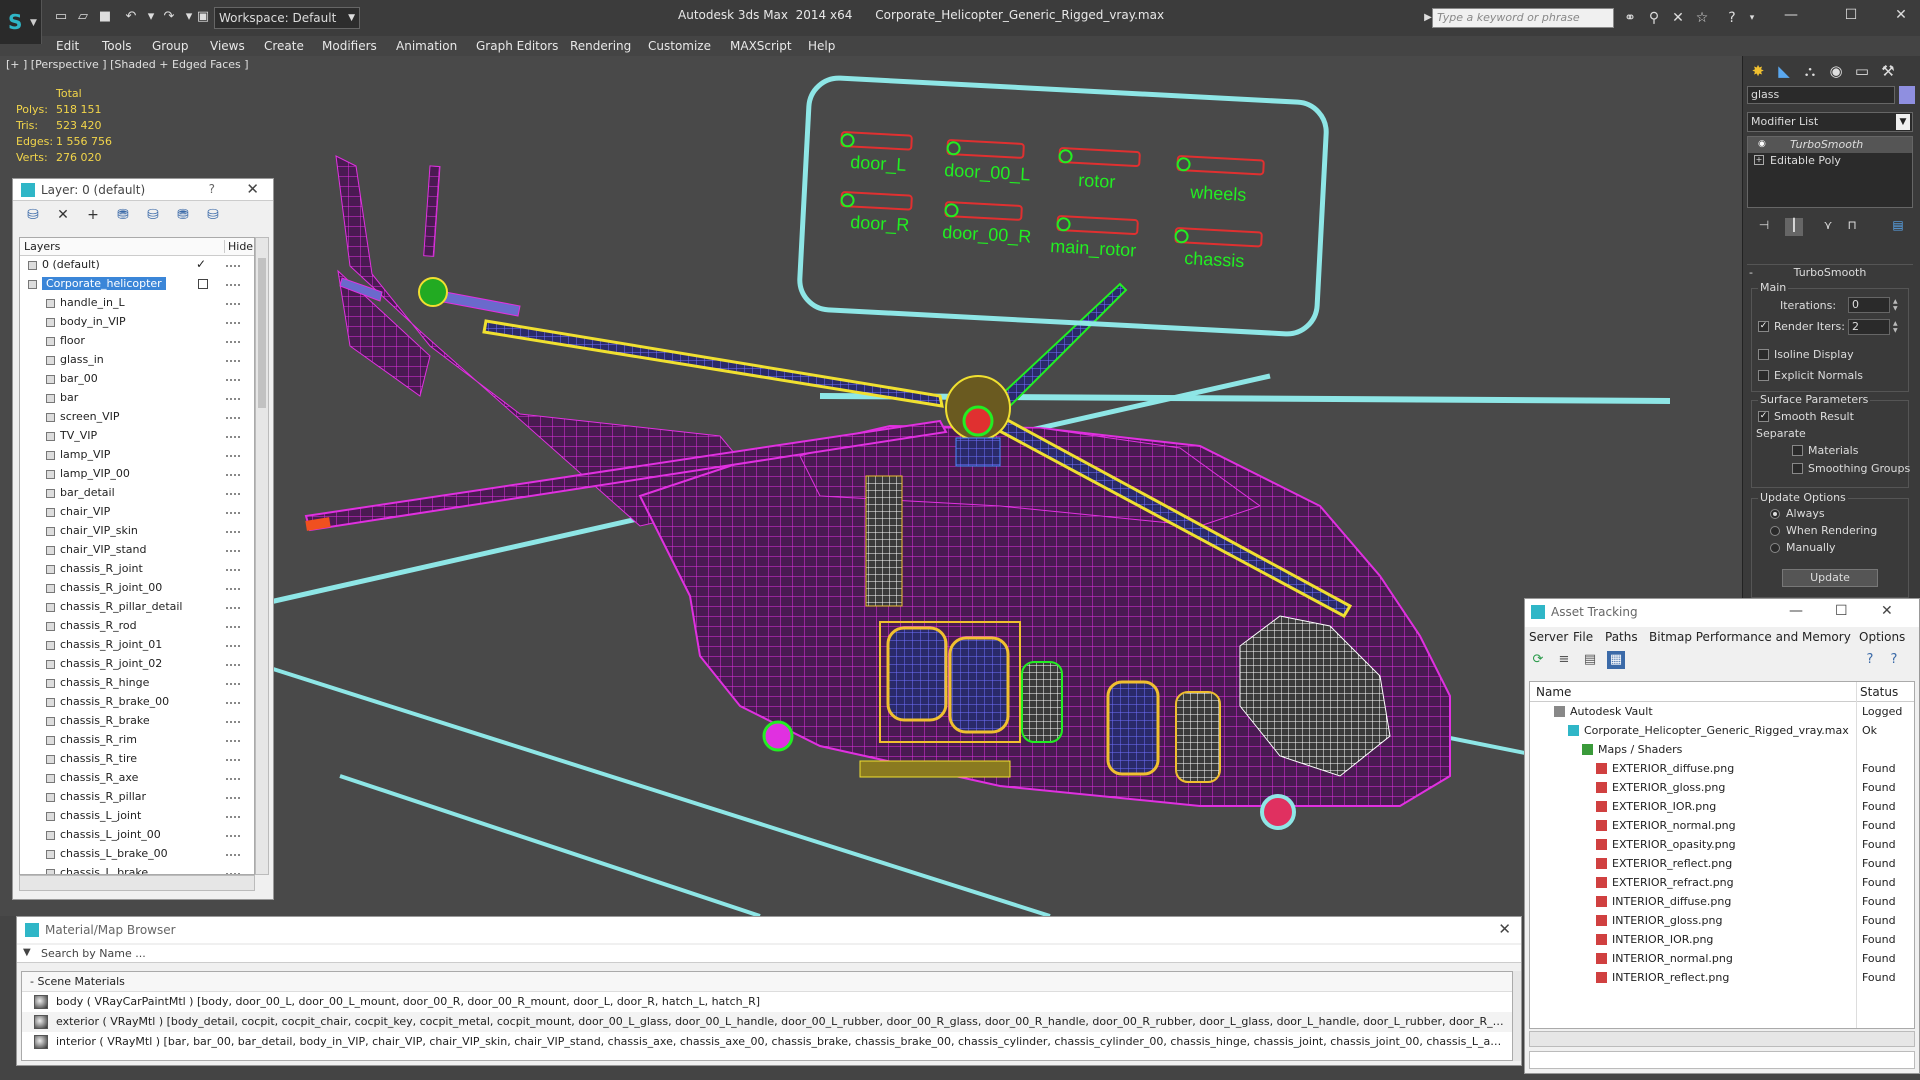 This screenshot has height=1080, width=1920. What do you see at coordinates (1722, 806) in the screenshot?
I see `asset-row: EXTERIOR_IOR.png Found` at bounding box center [1722, 806].